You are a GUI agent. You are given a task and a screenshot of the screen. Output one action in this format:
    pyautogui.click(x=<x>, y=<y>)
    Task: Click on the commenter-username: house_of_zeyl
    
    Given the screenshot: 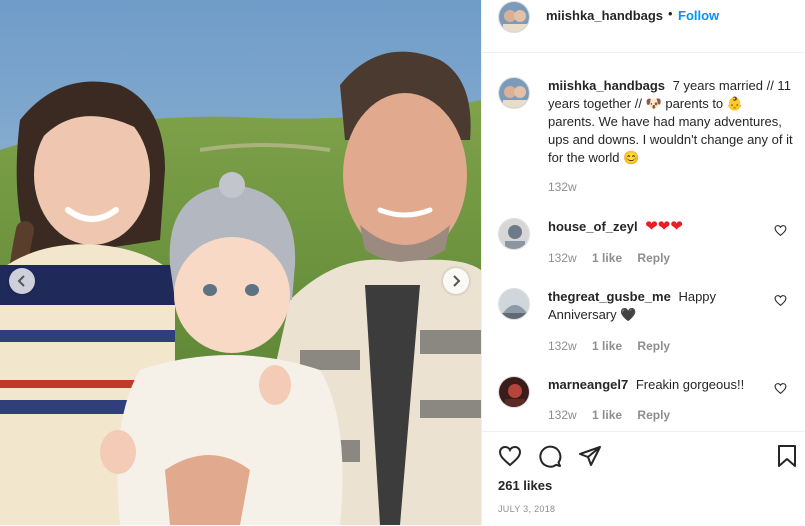 What is the action you would take?
    pyautogui.click(x=593, y=226)
    